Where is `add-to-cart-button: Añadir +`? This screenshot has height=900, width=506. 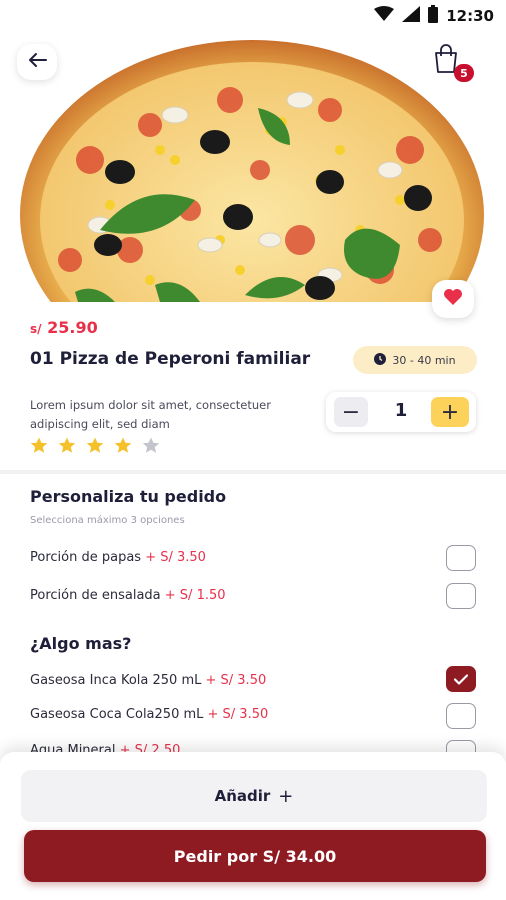 add-to-cart-button: Añadir + is located at coordinates (254, 796).